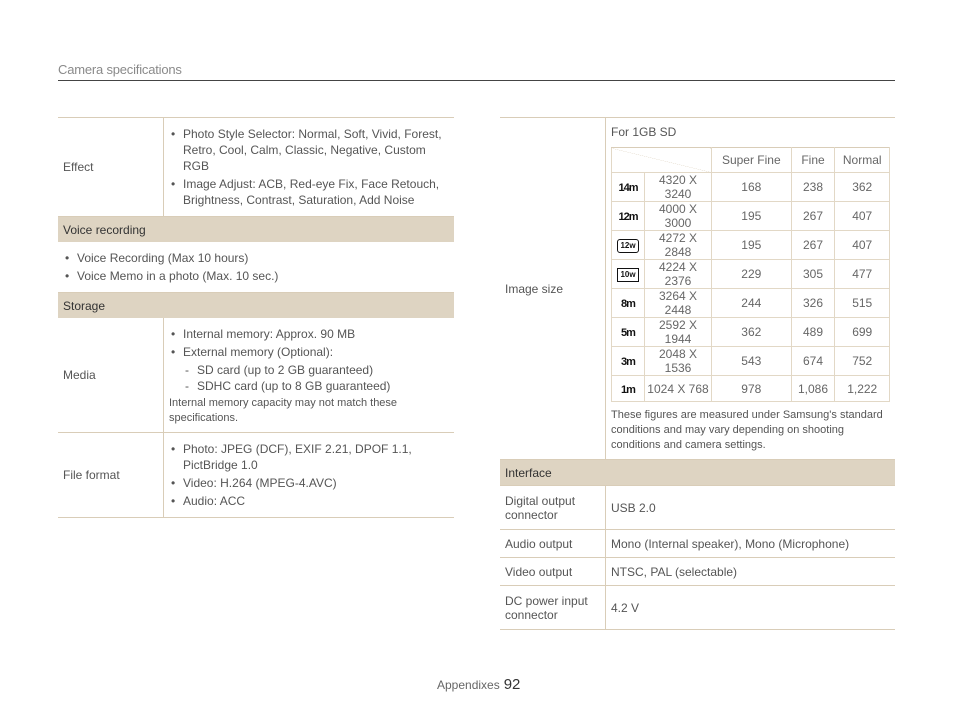 Image resolution: width=954 pixels, height=720 pixels. I want to click on table-row: 5m 2592 X 1944 362 489 699, so click(750, 332).